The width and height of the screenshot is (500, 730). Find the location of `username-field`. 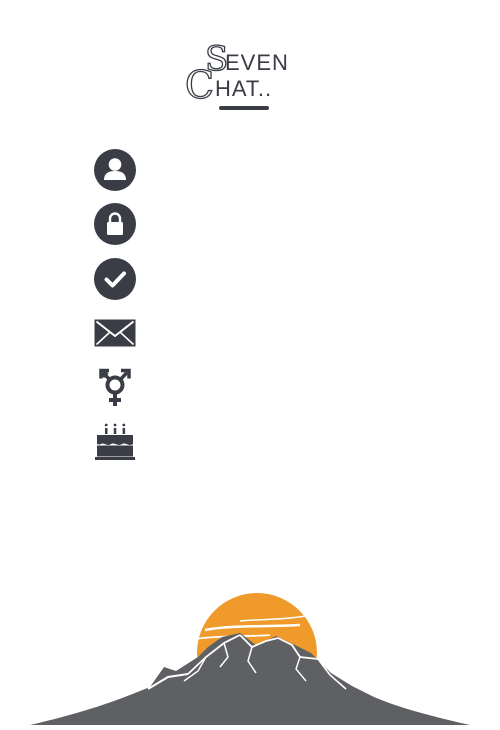

username-field is located at coordinates (282, 170).